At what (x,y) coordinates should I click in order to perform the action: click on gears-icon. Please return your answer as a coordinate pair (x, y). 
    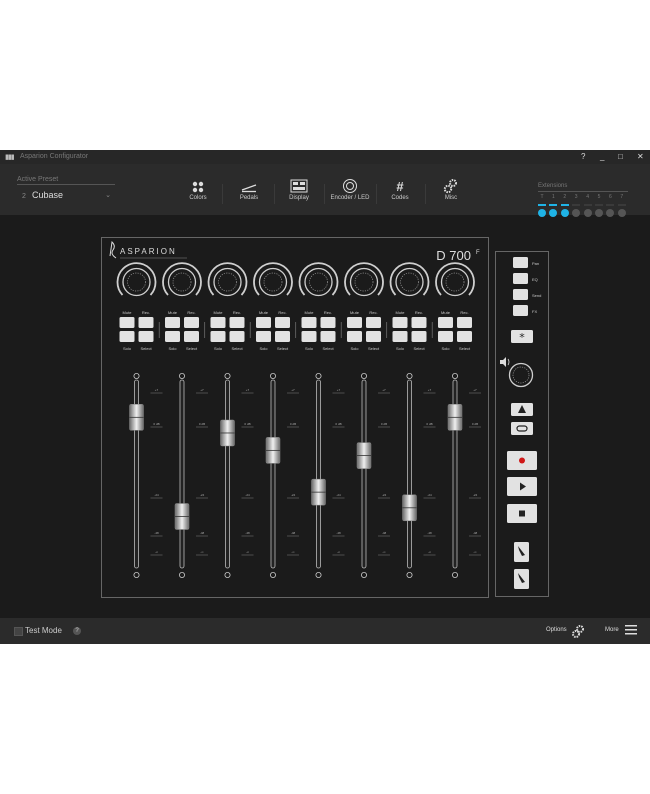
    Looking at the image, I should click on (450, 186).